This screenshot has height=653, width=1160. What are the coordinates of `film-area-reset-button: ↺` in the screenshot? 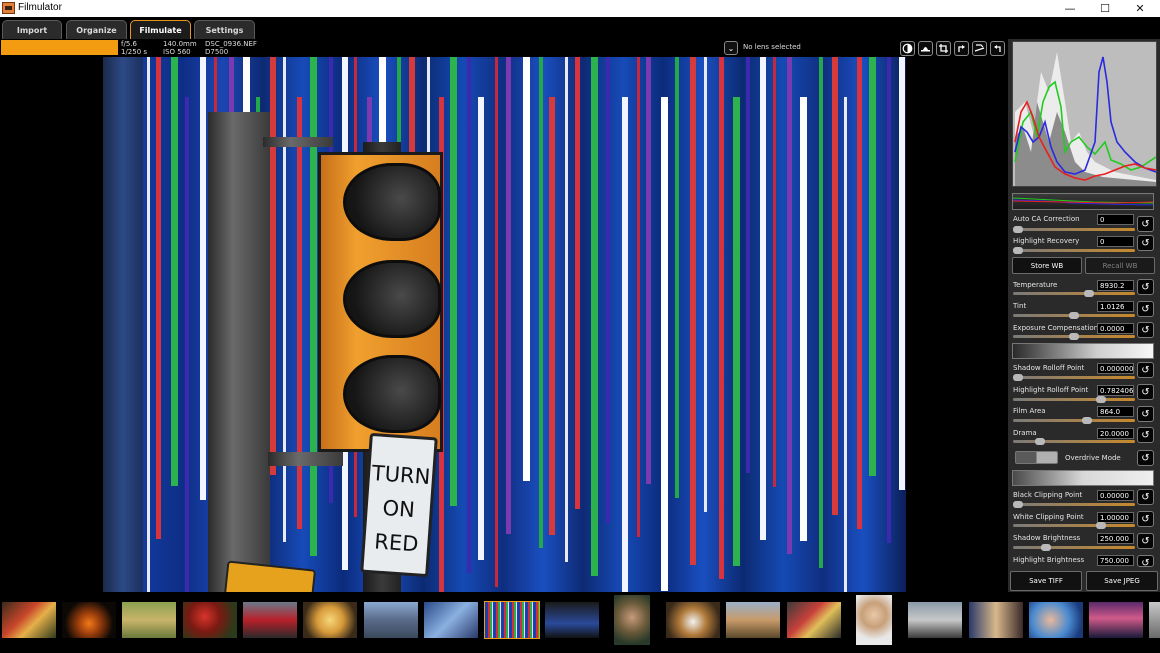 It's located at (1145, 414).